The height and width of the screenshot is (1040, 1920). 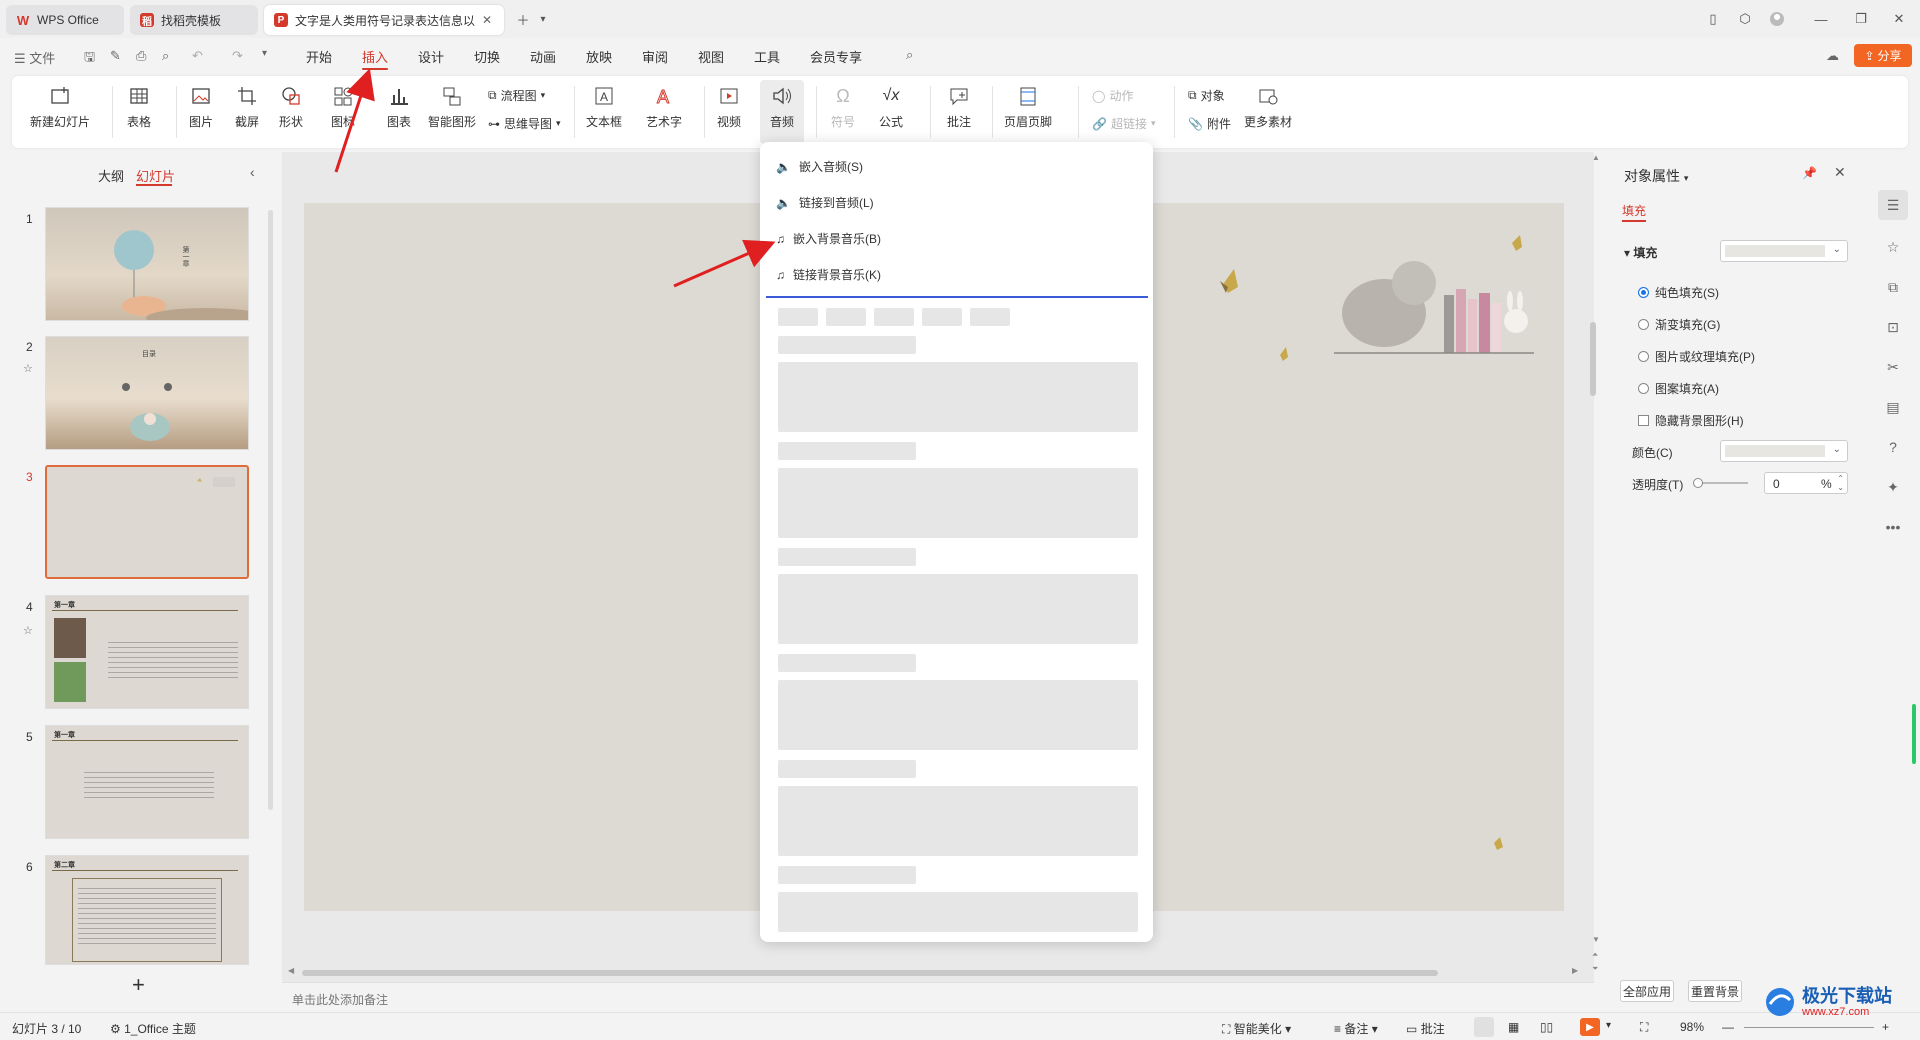 I want to click on annotation-arrows, so click(x=555, y=178).